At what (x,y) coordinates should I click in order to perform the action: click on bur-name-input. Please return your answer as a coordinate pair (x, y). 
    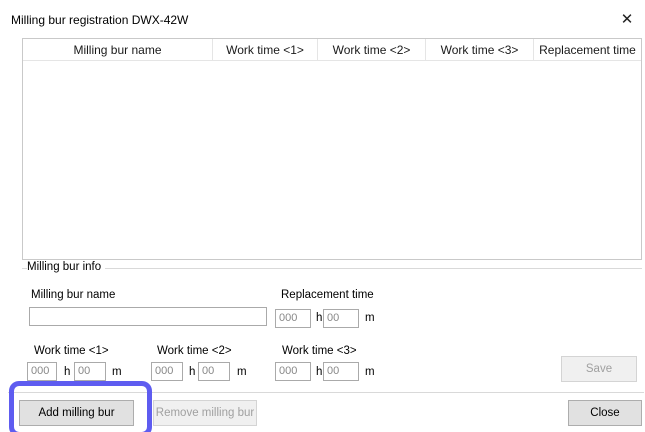
    Looking at the image, I should click on (148, 316).